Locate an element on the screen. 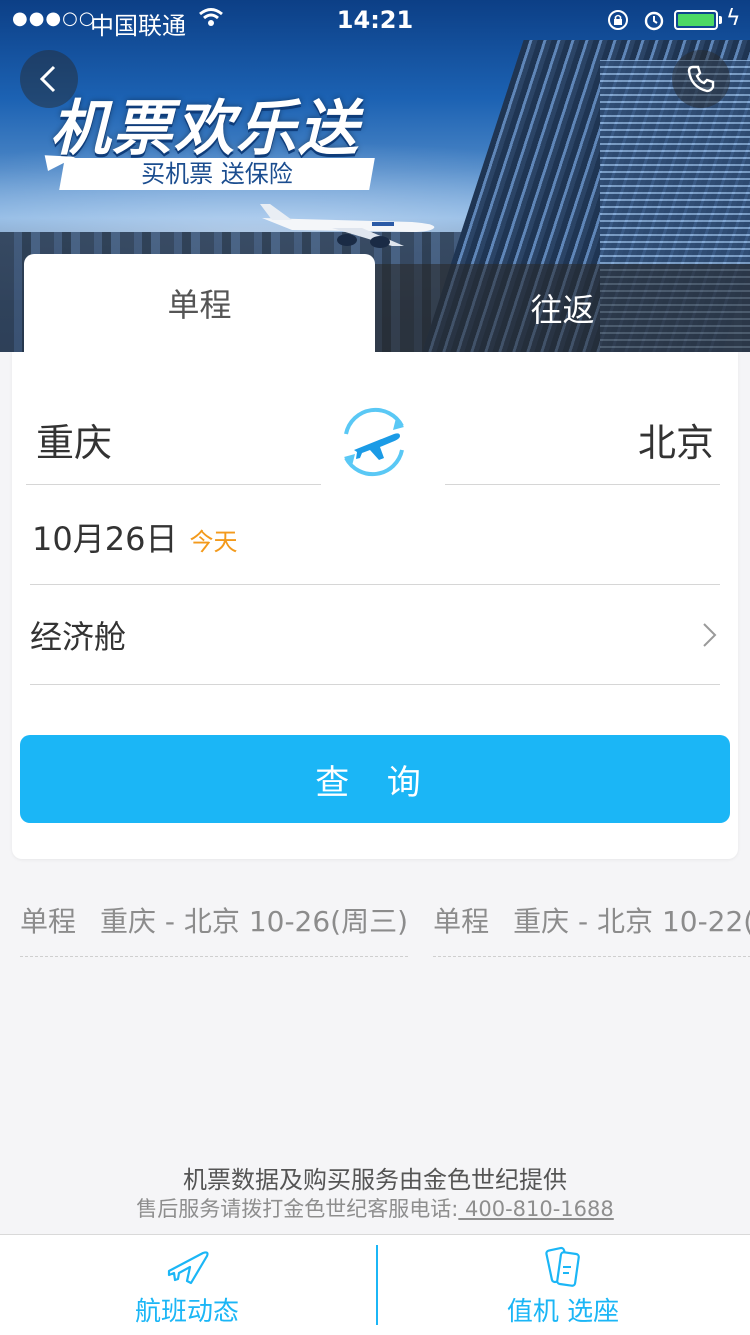 The width and height of the screenshot is (750, 1335). chevron-left-icon is located at coordinates (47, 79).